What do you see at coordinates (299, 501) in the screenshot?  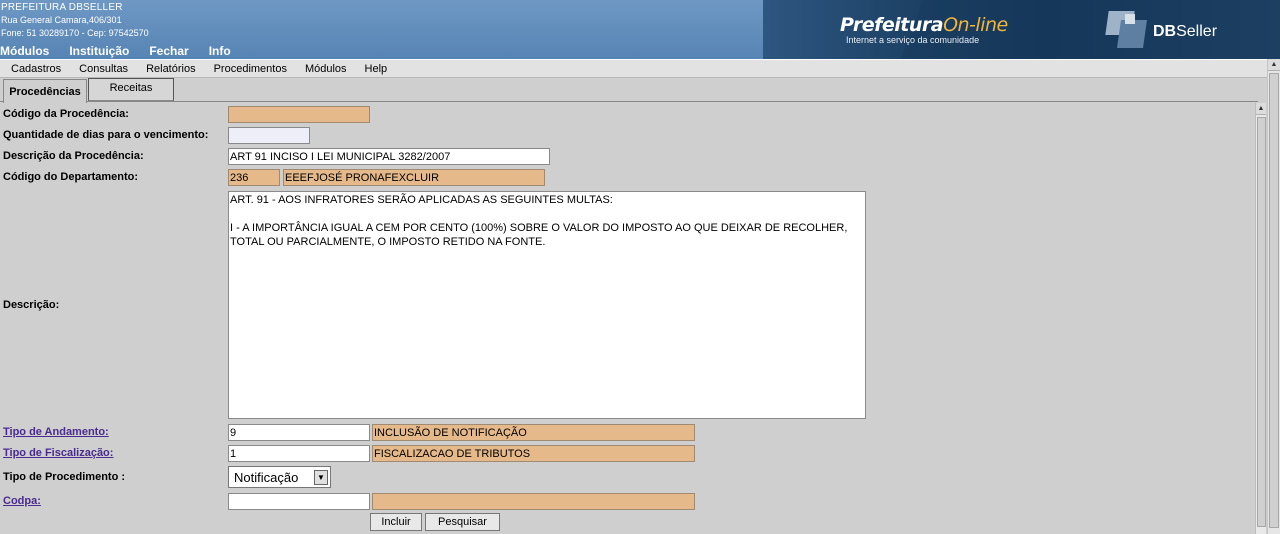 I see `codpa-code-input` at bounding box center [299, 501].